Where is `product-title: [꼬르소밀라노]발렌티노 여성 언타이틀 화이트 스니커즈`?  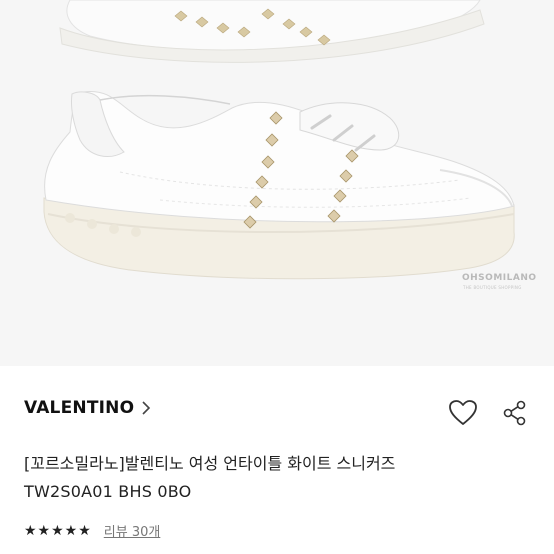 product-title: [꼬르소밀라노]발렌티노 여성 언타이틀 화이트 스니커즈 is located at coordinates (210, 463).